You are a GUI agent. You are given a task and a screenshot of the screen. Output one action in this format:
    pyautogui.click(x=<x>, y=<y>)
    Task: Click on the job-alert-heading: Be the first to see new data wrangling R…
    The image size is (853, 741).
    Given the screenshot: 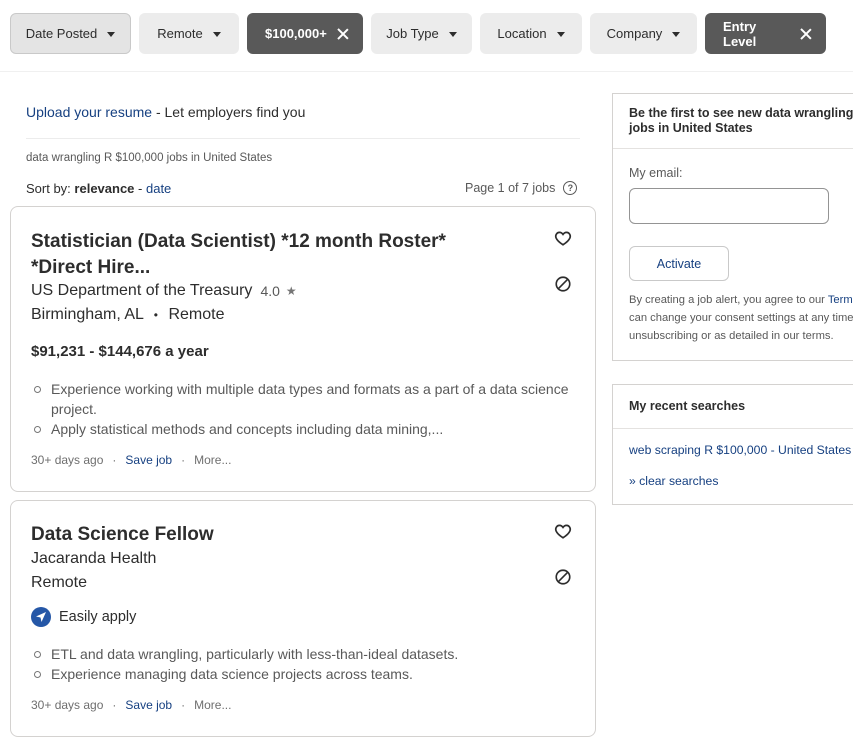 What is the action you would take?
    pyautogui.click(x=741, y=120)
    